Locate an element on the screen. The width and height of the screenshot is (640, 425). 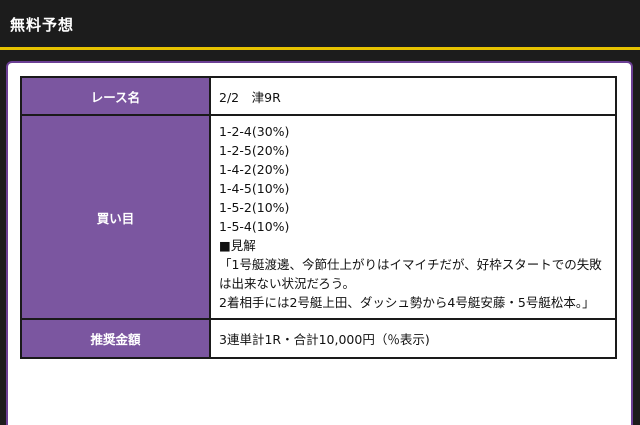
race-name-value: 2/2 津9R is located at coordinates (413, 96).